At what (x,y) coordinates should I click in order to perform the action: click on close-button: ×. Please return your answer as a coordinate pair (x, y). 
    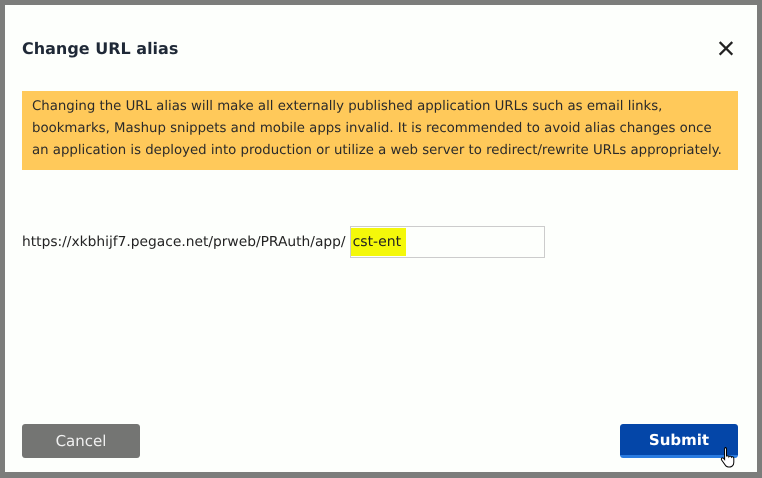
    Looking at the image, I should click on (726, 48).